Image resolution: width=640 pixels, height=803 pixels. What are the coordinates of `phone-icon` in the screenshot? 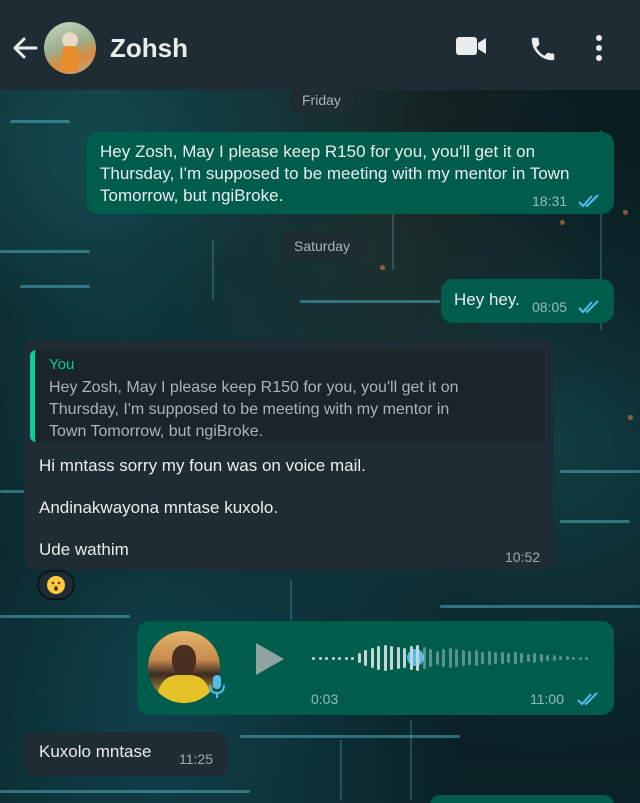 It's located at (543, 51).